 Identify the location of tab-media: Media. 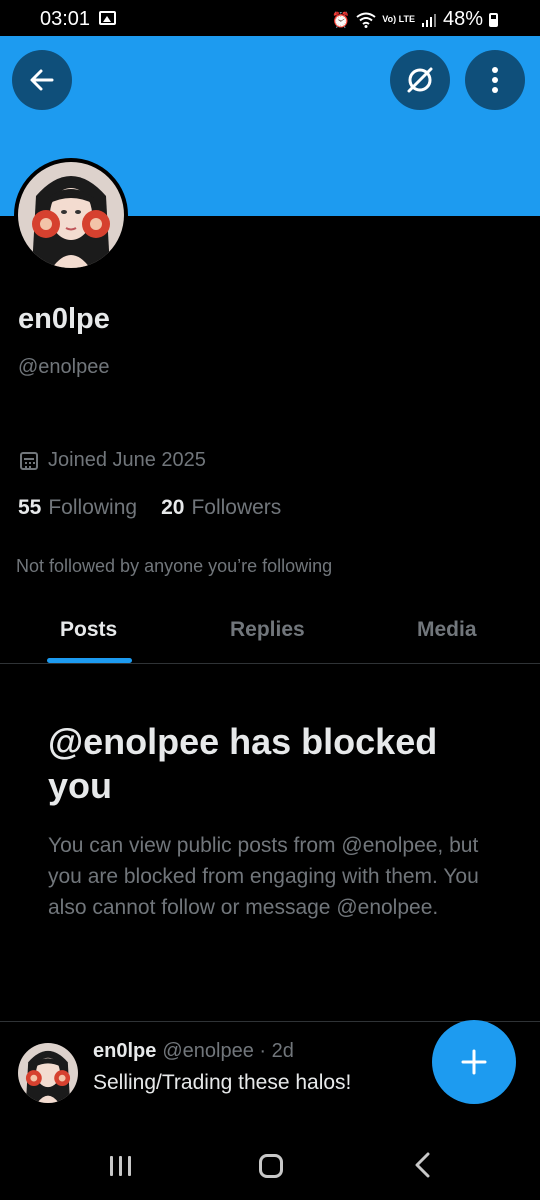
(447, 630).